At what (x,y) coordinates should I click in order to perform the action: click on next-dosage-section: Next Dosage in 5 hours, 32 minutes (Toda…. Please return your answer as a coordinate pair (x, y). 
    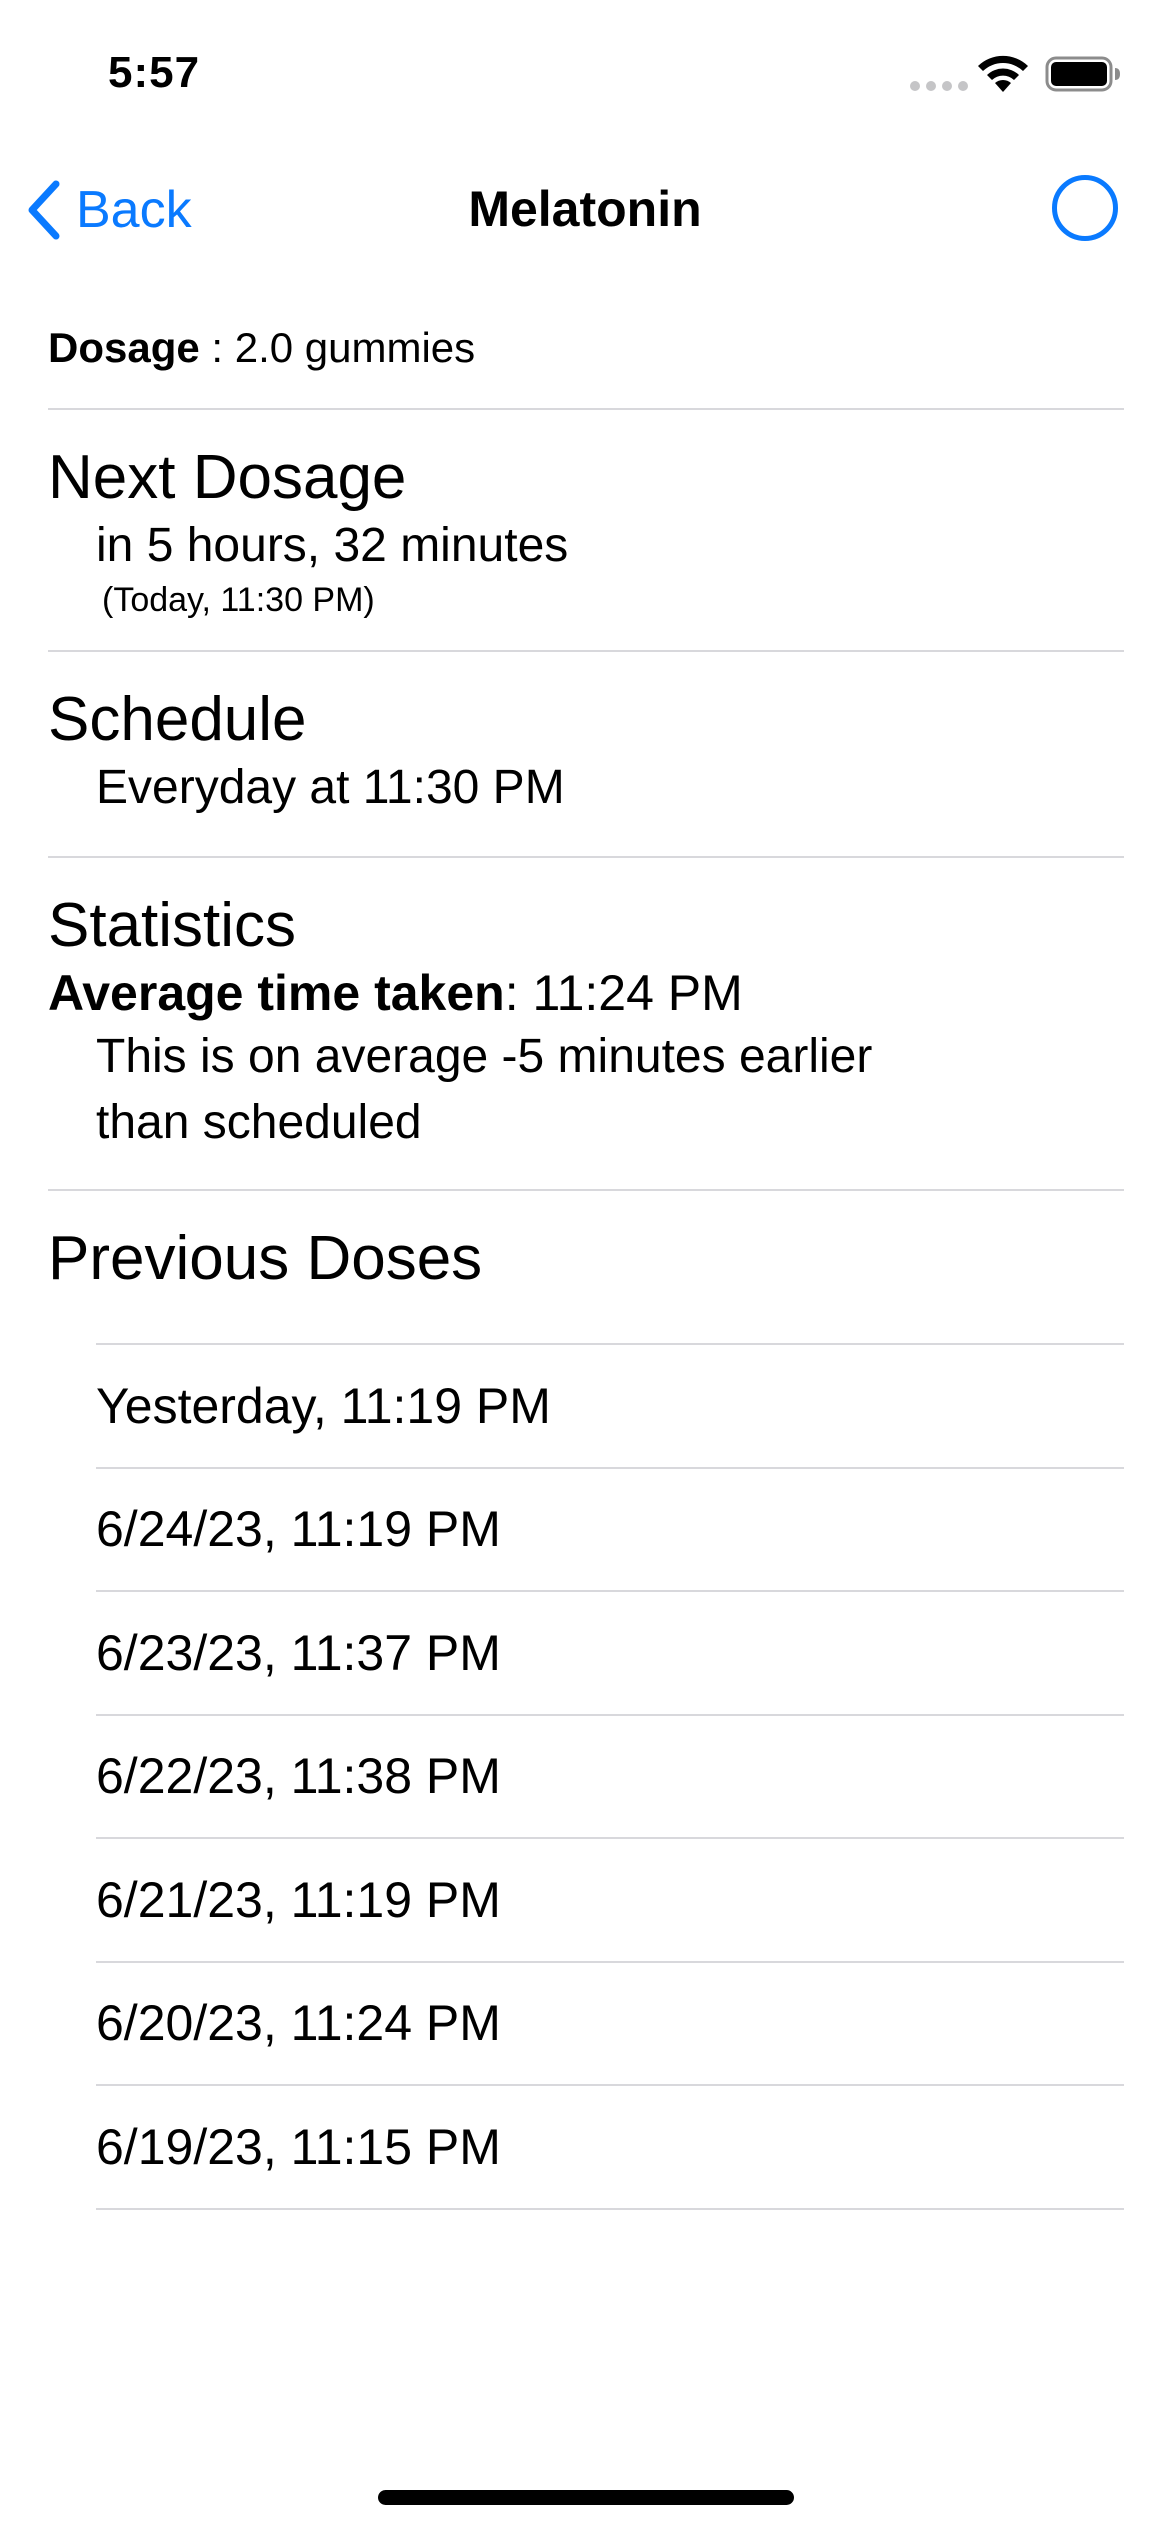
    Looking at the image, I should click on (586, 531).